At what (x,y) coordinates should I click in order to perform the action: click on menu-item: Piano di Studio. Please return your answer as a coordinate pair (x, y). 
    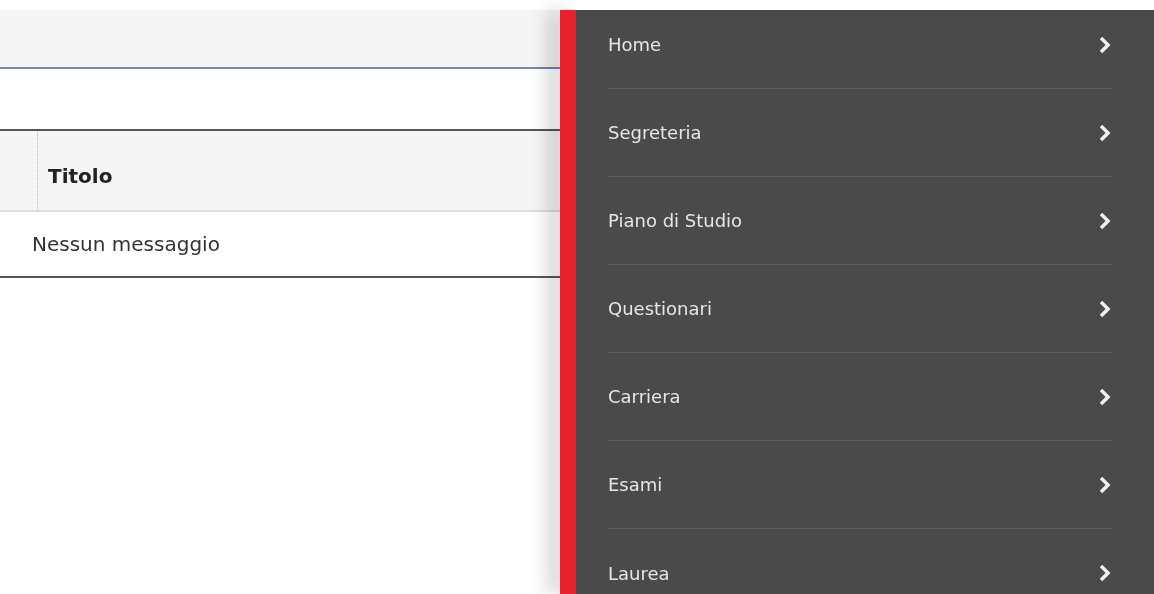
    Looking at the image, I should click on (860, 221).